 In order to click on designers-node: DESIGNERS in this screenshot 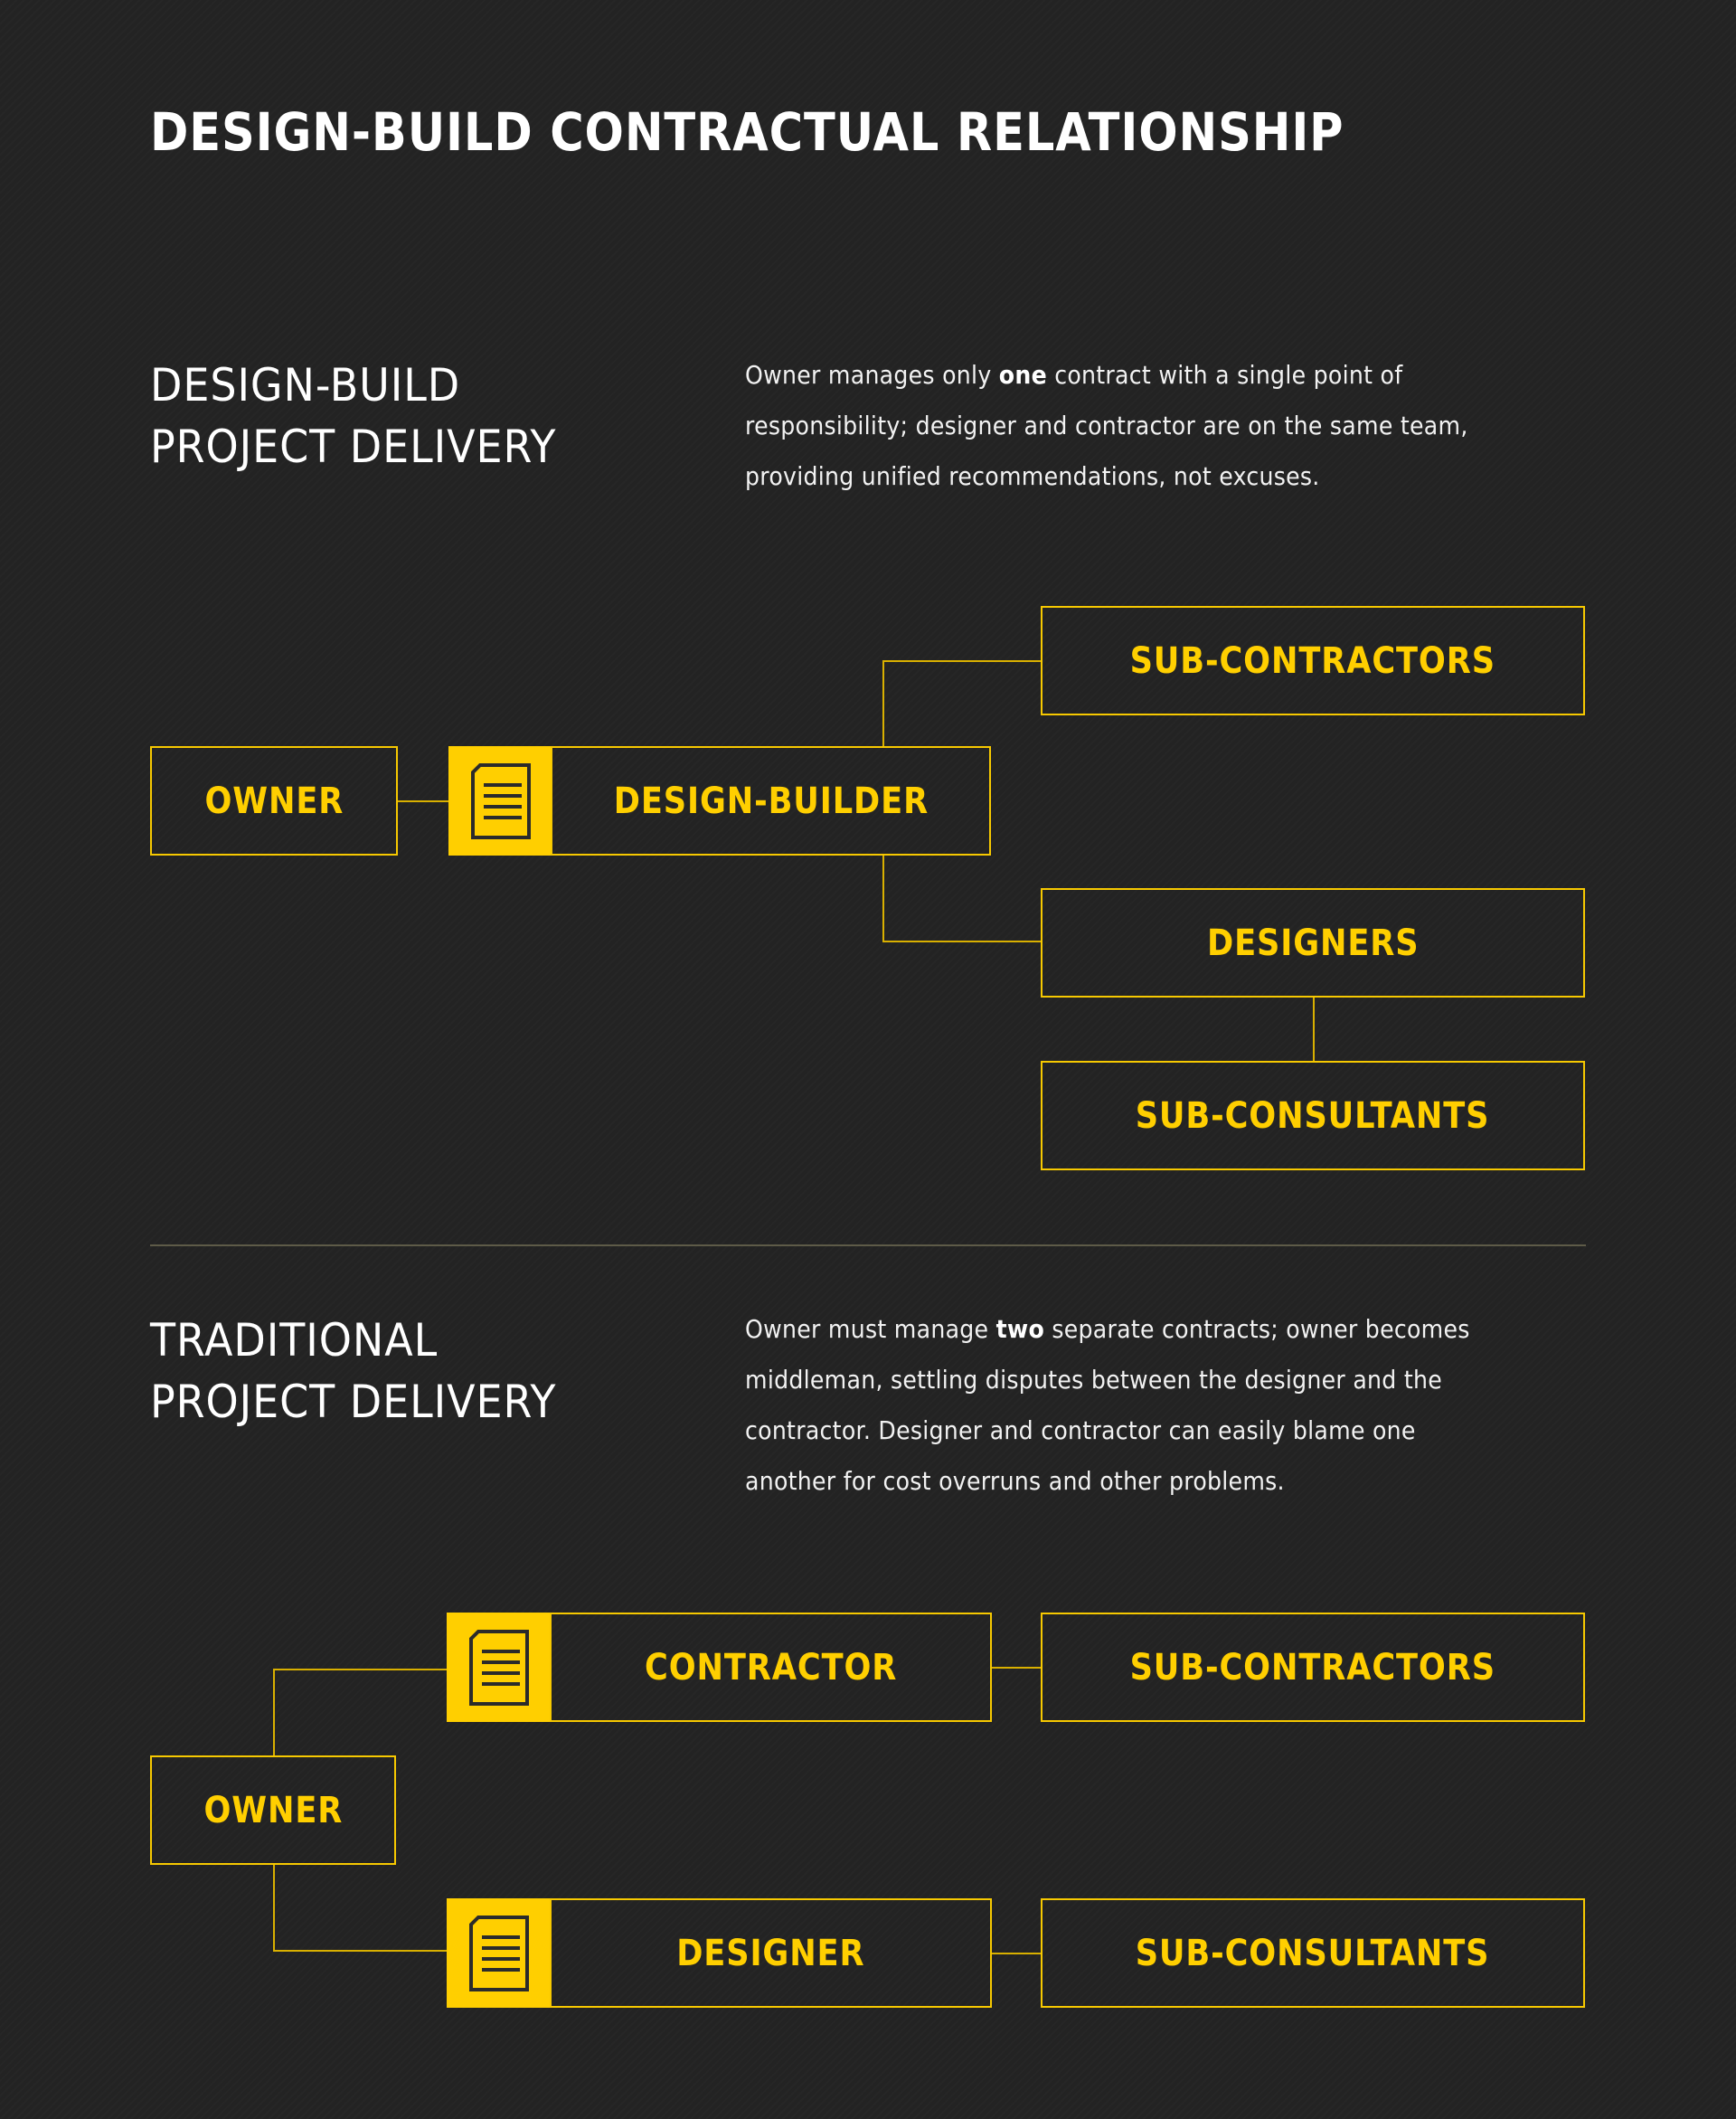, I will do `click(1313, 943)`.